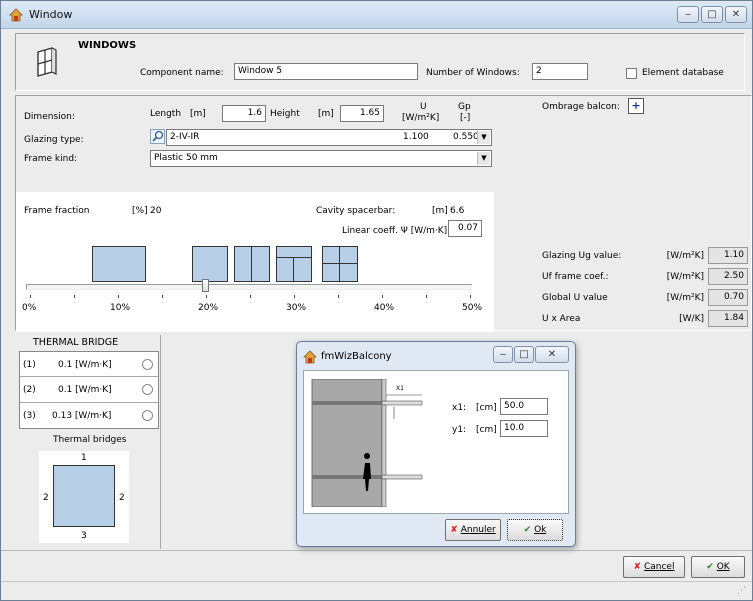 The image size is (753, 601). What do you see at coordinates (46, 498) in the screenshot?
I see `side-left-label: 2` at bounding box center [46, 498].